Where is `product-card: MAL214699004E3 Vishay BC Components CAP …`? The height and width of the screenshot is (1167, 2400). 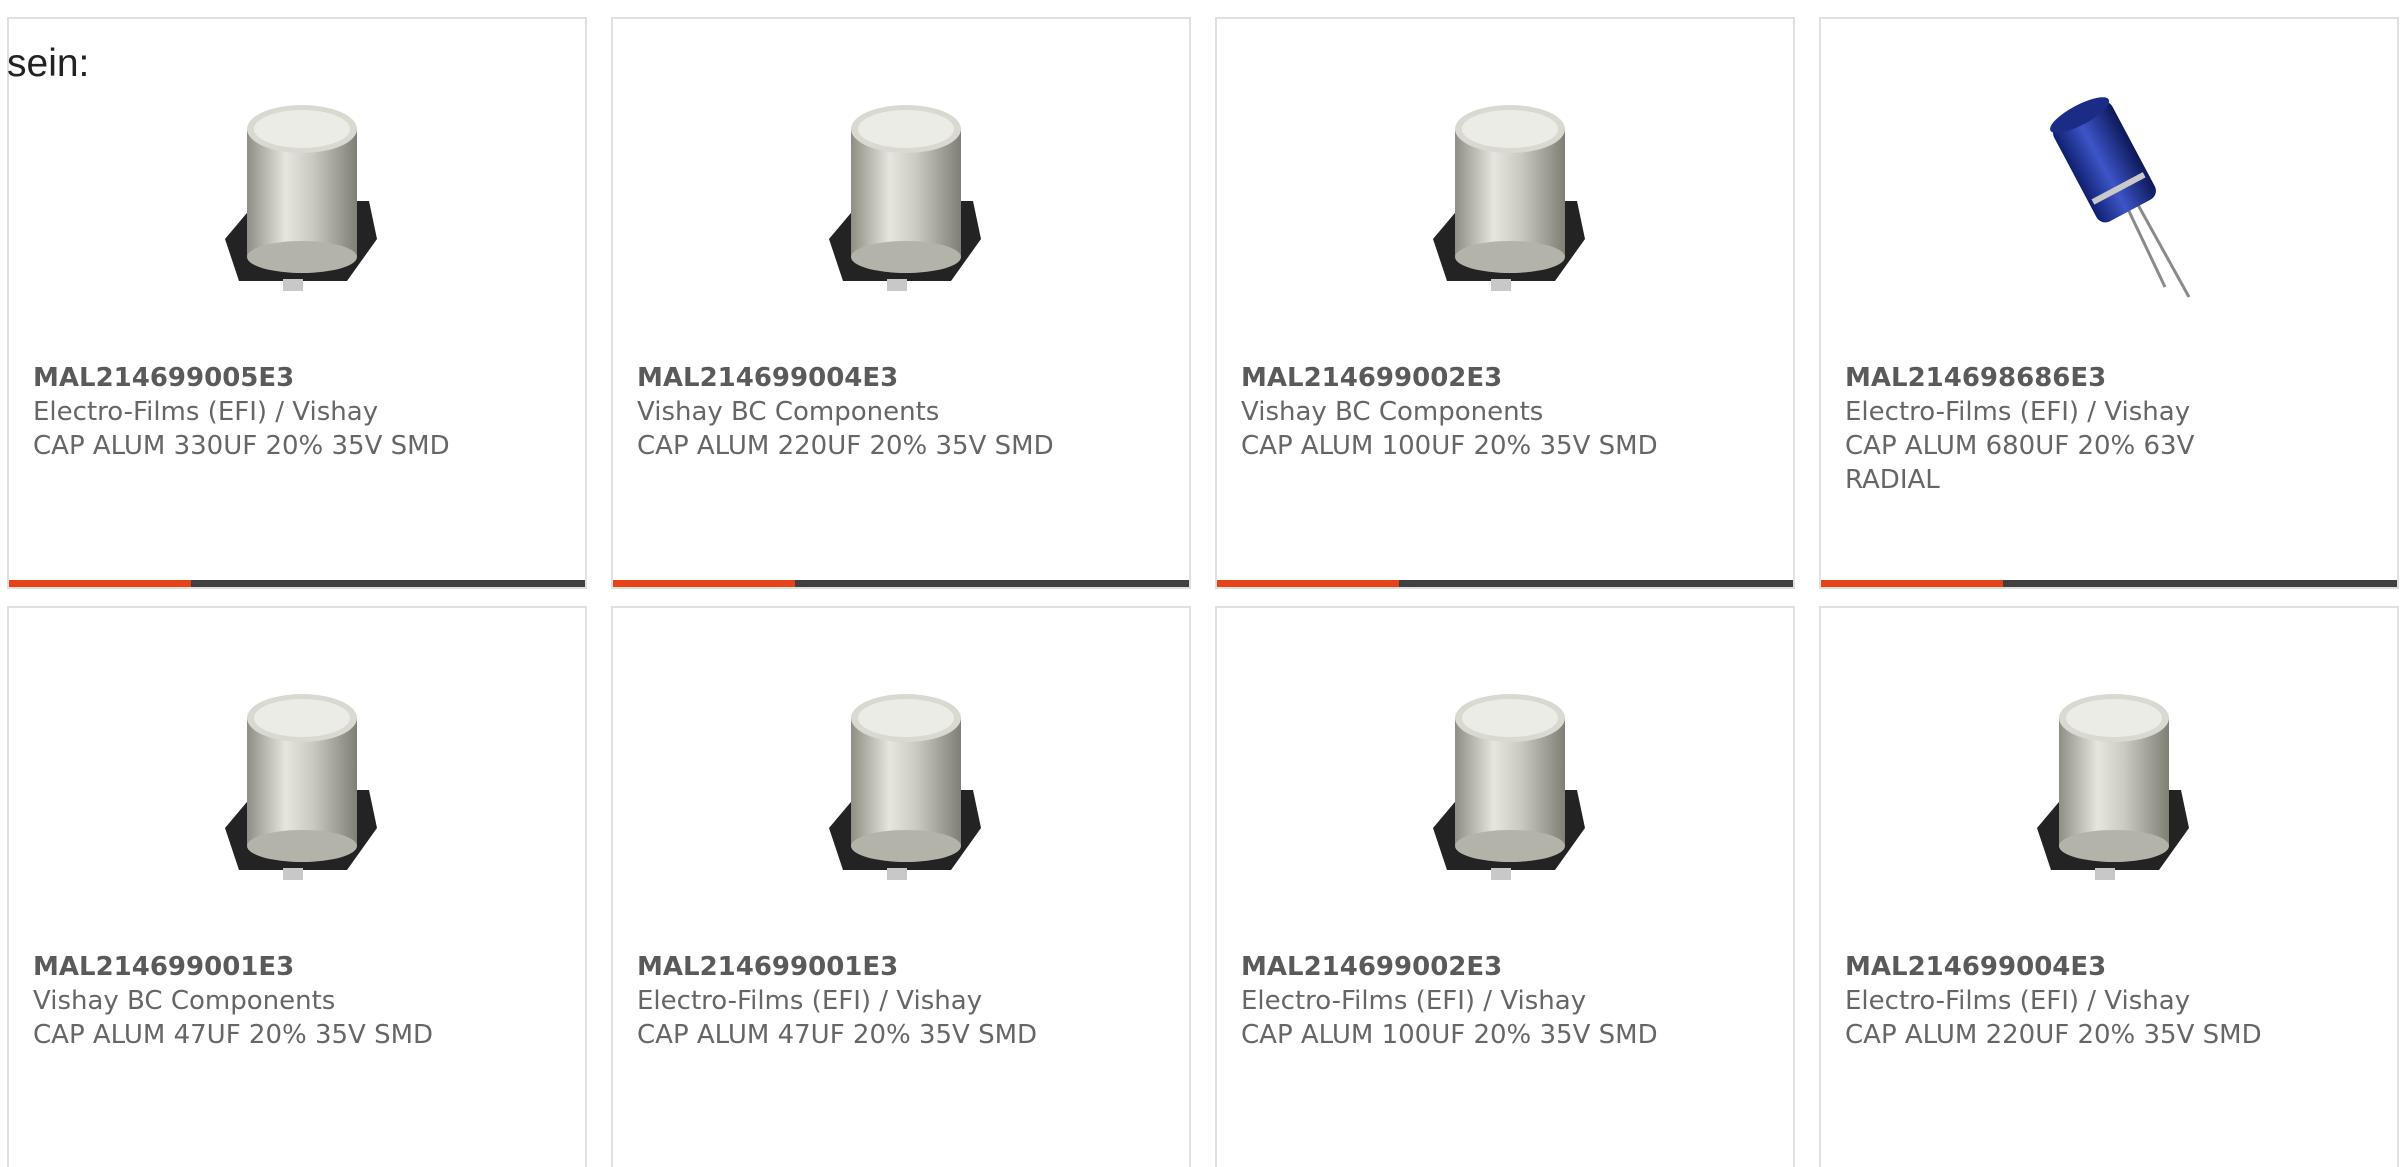
product-card: MAL214699004E3 Vishay BC Components CAP … is located at coordinates (901, 303).